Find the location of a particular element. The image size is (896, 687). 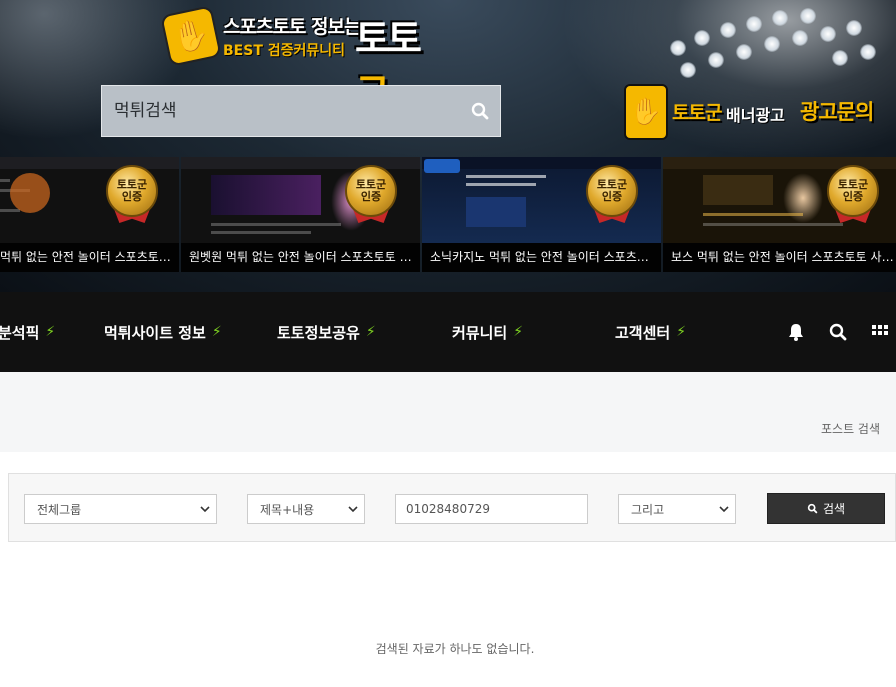

post-search-form: 전체그룹 제목+내용 그리고 검색 is located at coordinates (452, 507).